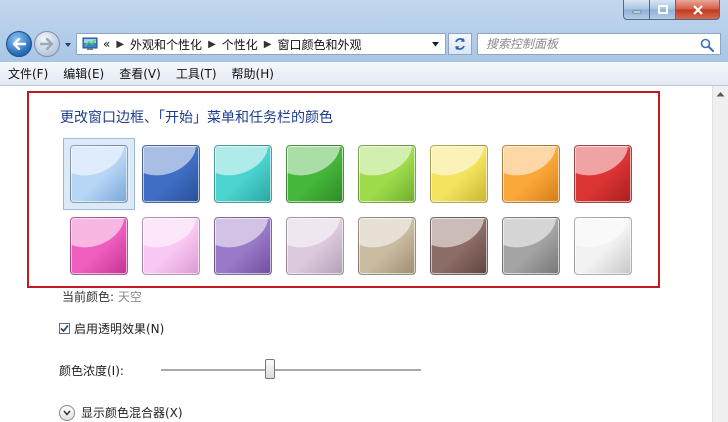 Image resolution: width=728 pixels, height=422 pixels. I want to click on menu-edit: 编辑(E), so click(83, 73).